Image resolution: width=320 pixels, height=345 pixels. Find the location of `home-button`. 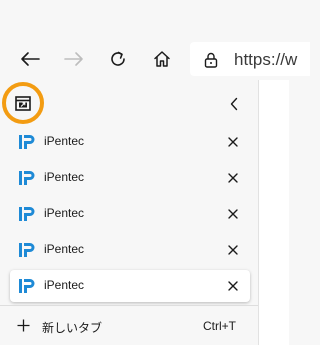

home-button is located at coordinates (162, 59).